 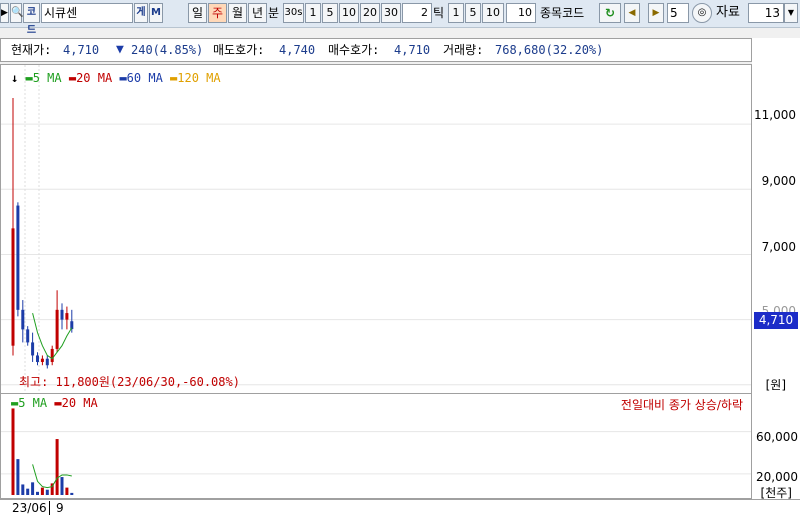 I want to click on period-month-tab: 월, so click(x=237, y=13).